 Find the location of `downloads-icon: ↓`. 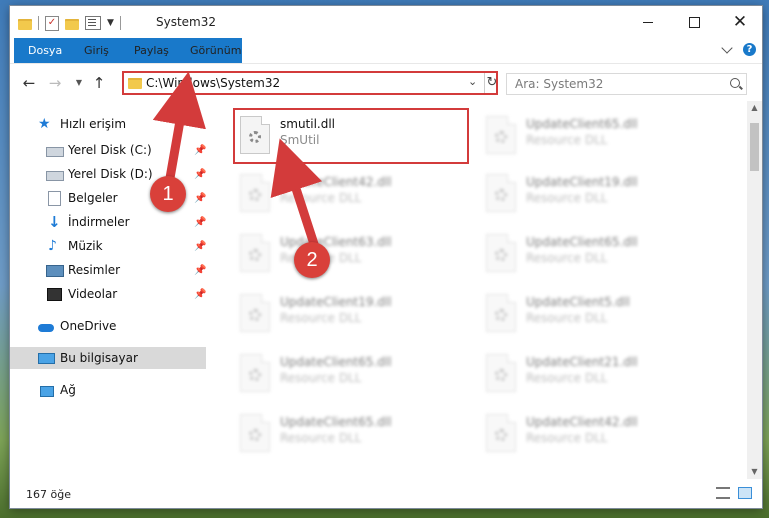

downloads-icon: ↓ is located at coordinates (54, 222).